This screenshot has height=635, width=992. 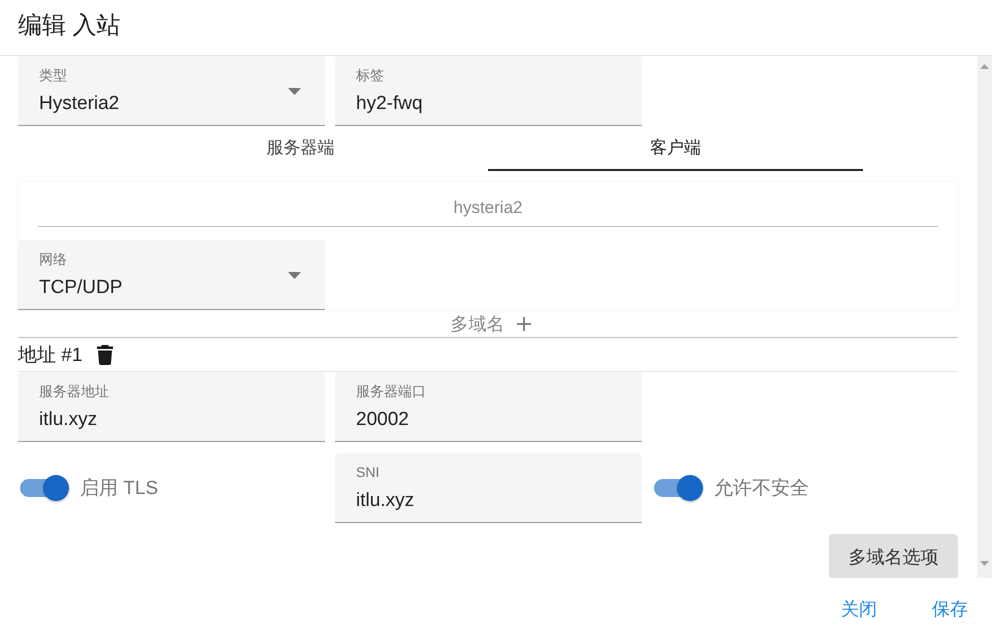 What do you see at coordinates (893, 556) in the screenshot?
I see `options-button: 多域名选项` at bounding box center [893, 556].